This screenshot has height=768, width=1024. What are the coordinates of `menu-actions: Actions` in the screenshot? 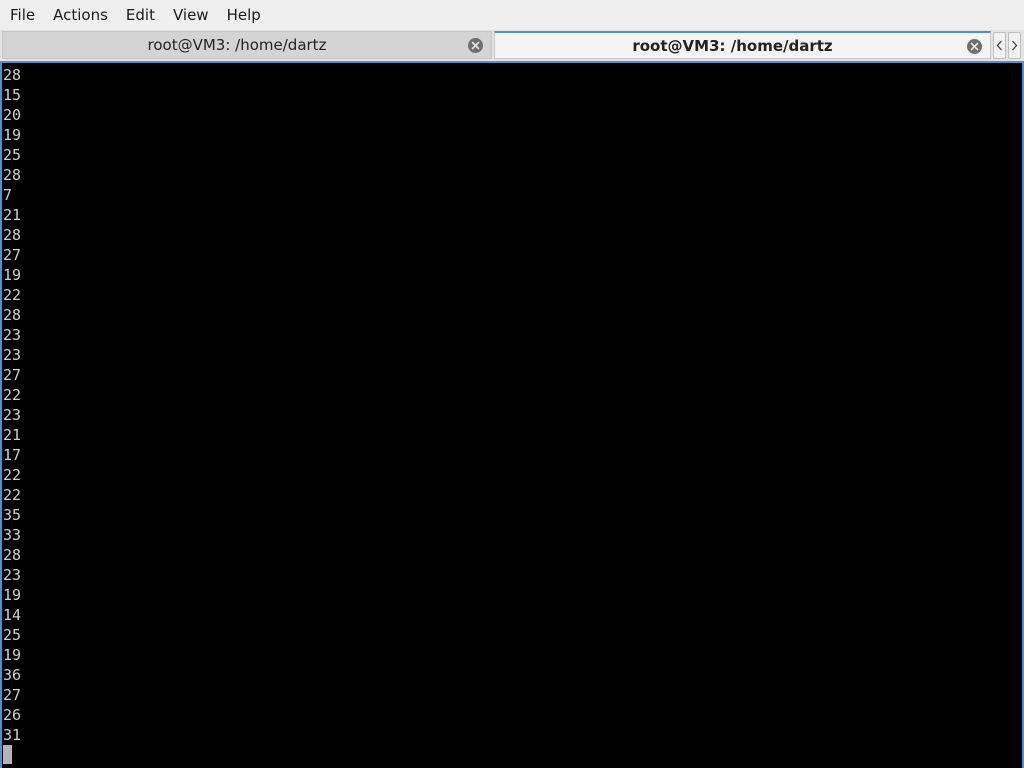 It's located at (79, 15).